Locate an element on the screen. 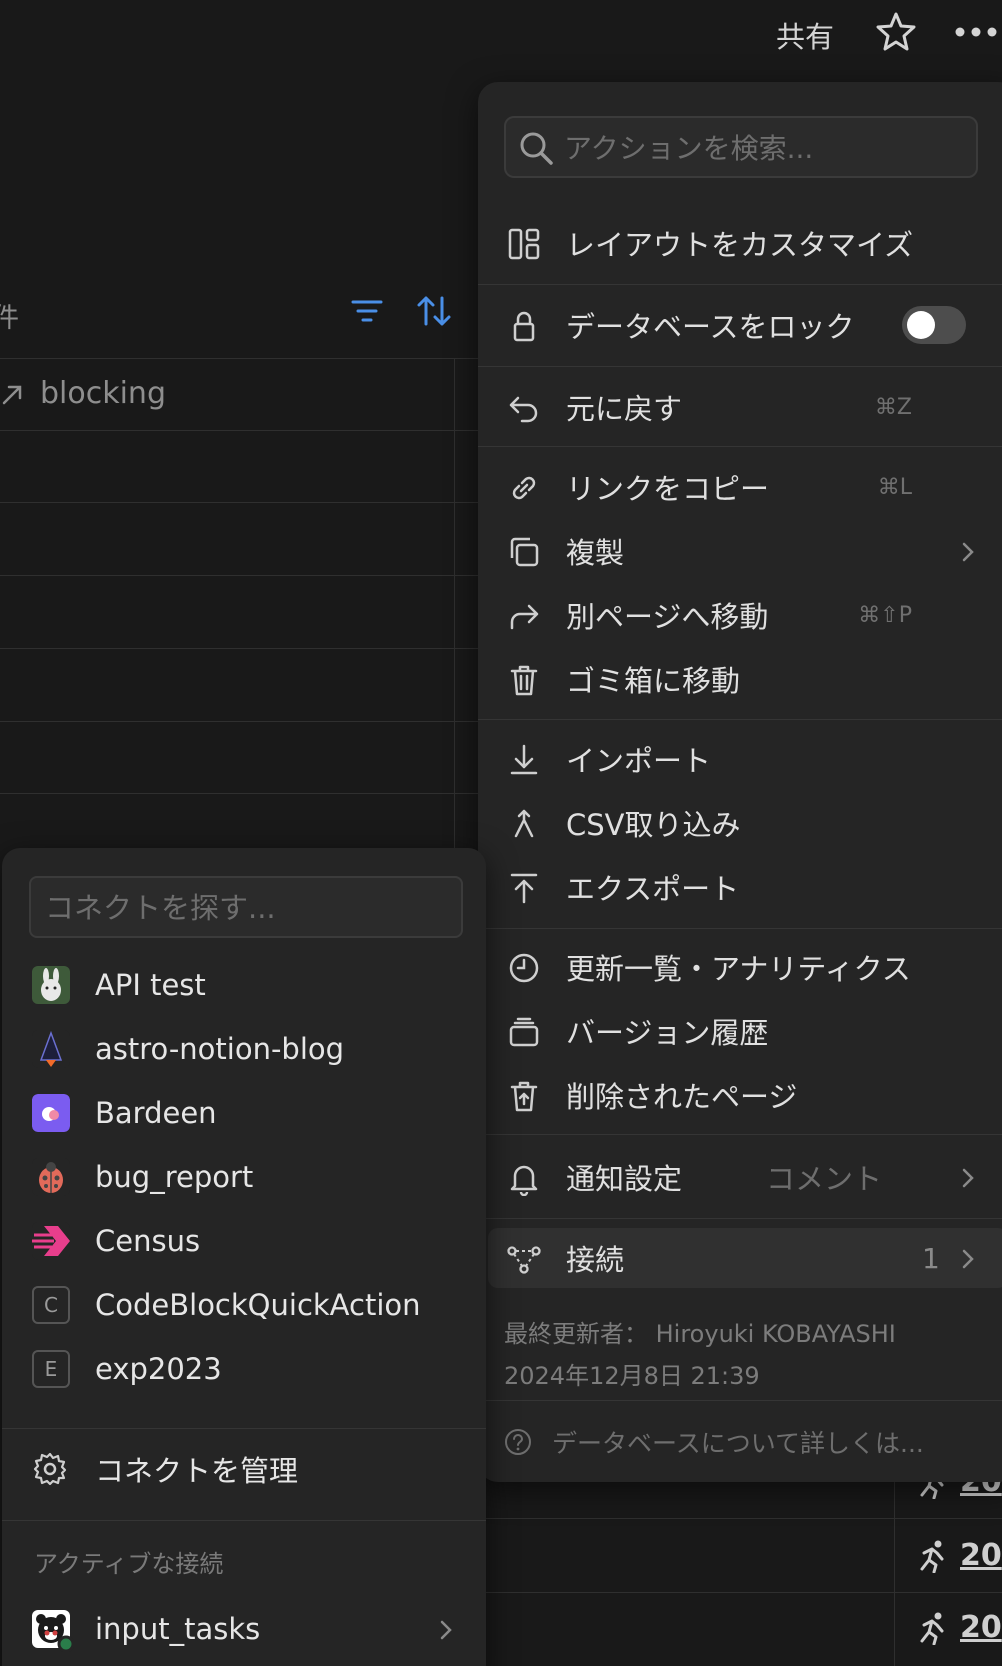  last-edited-at: 2024年12月8日 21:39 is located at coordinates (632, 1376).